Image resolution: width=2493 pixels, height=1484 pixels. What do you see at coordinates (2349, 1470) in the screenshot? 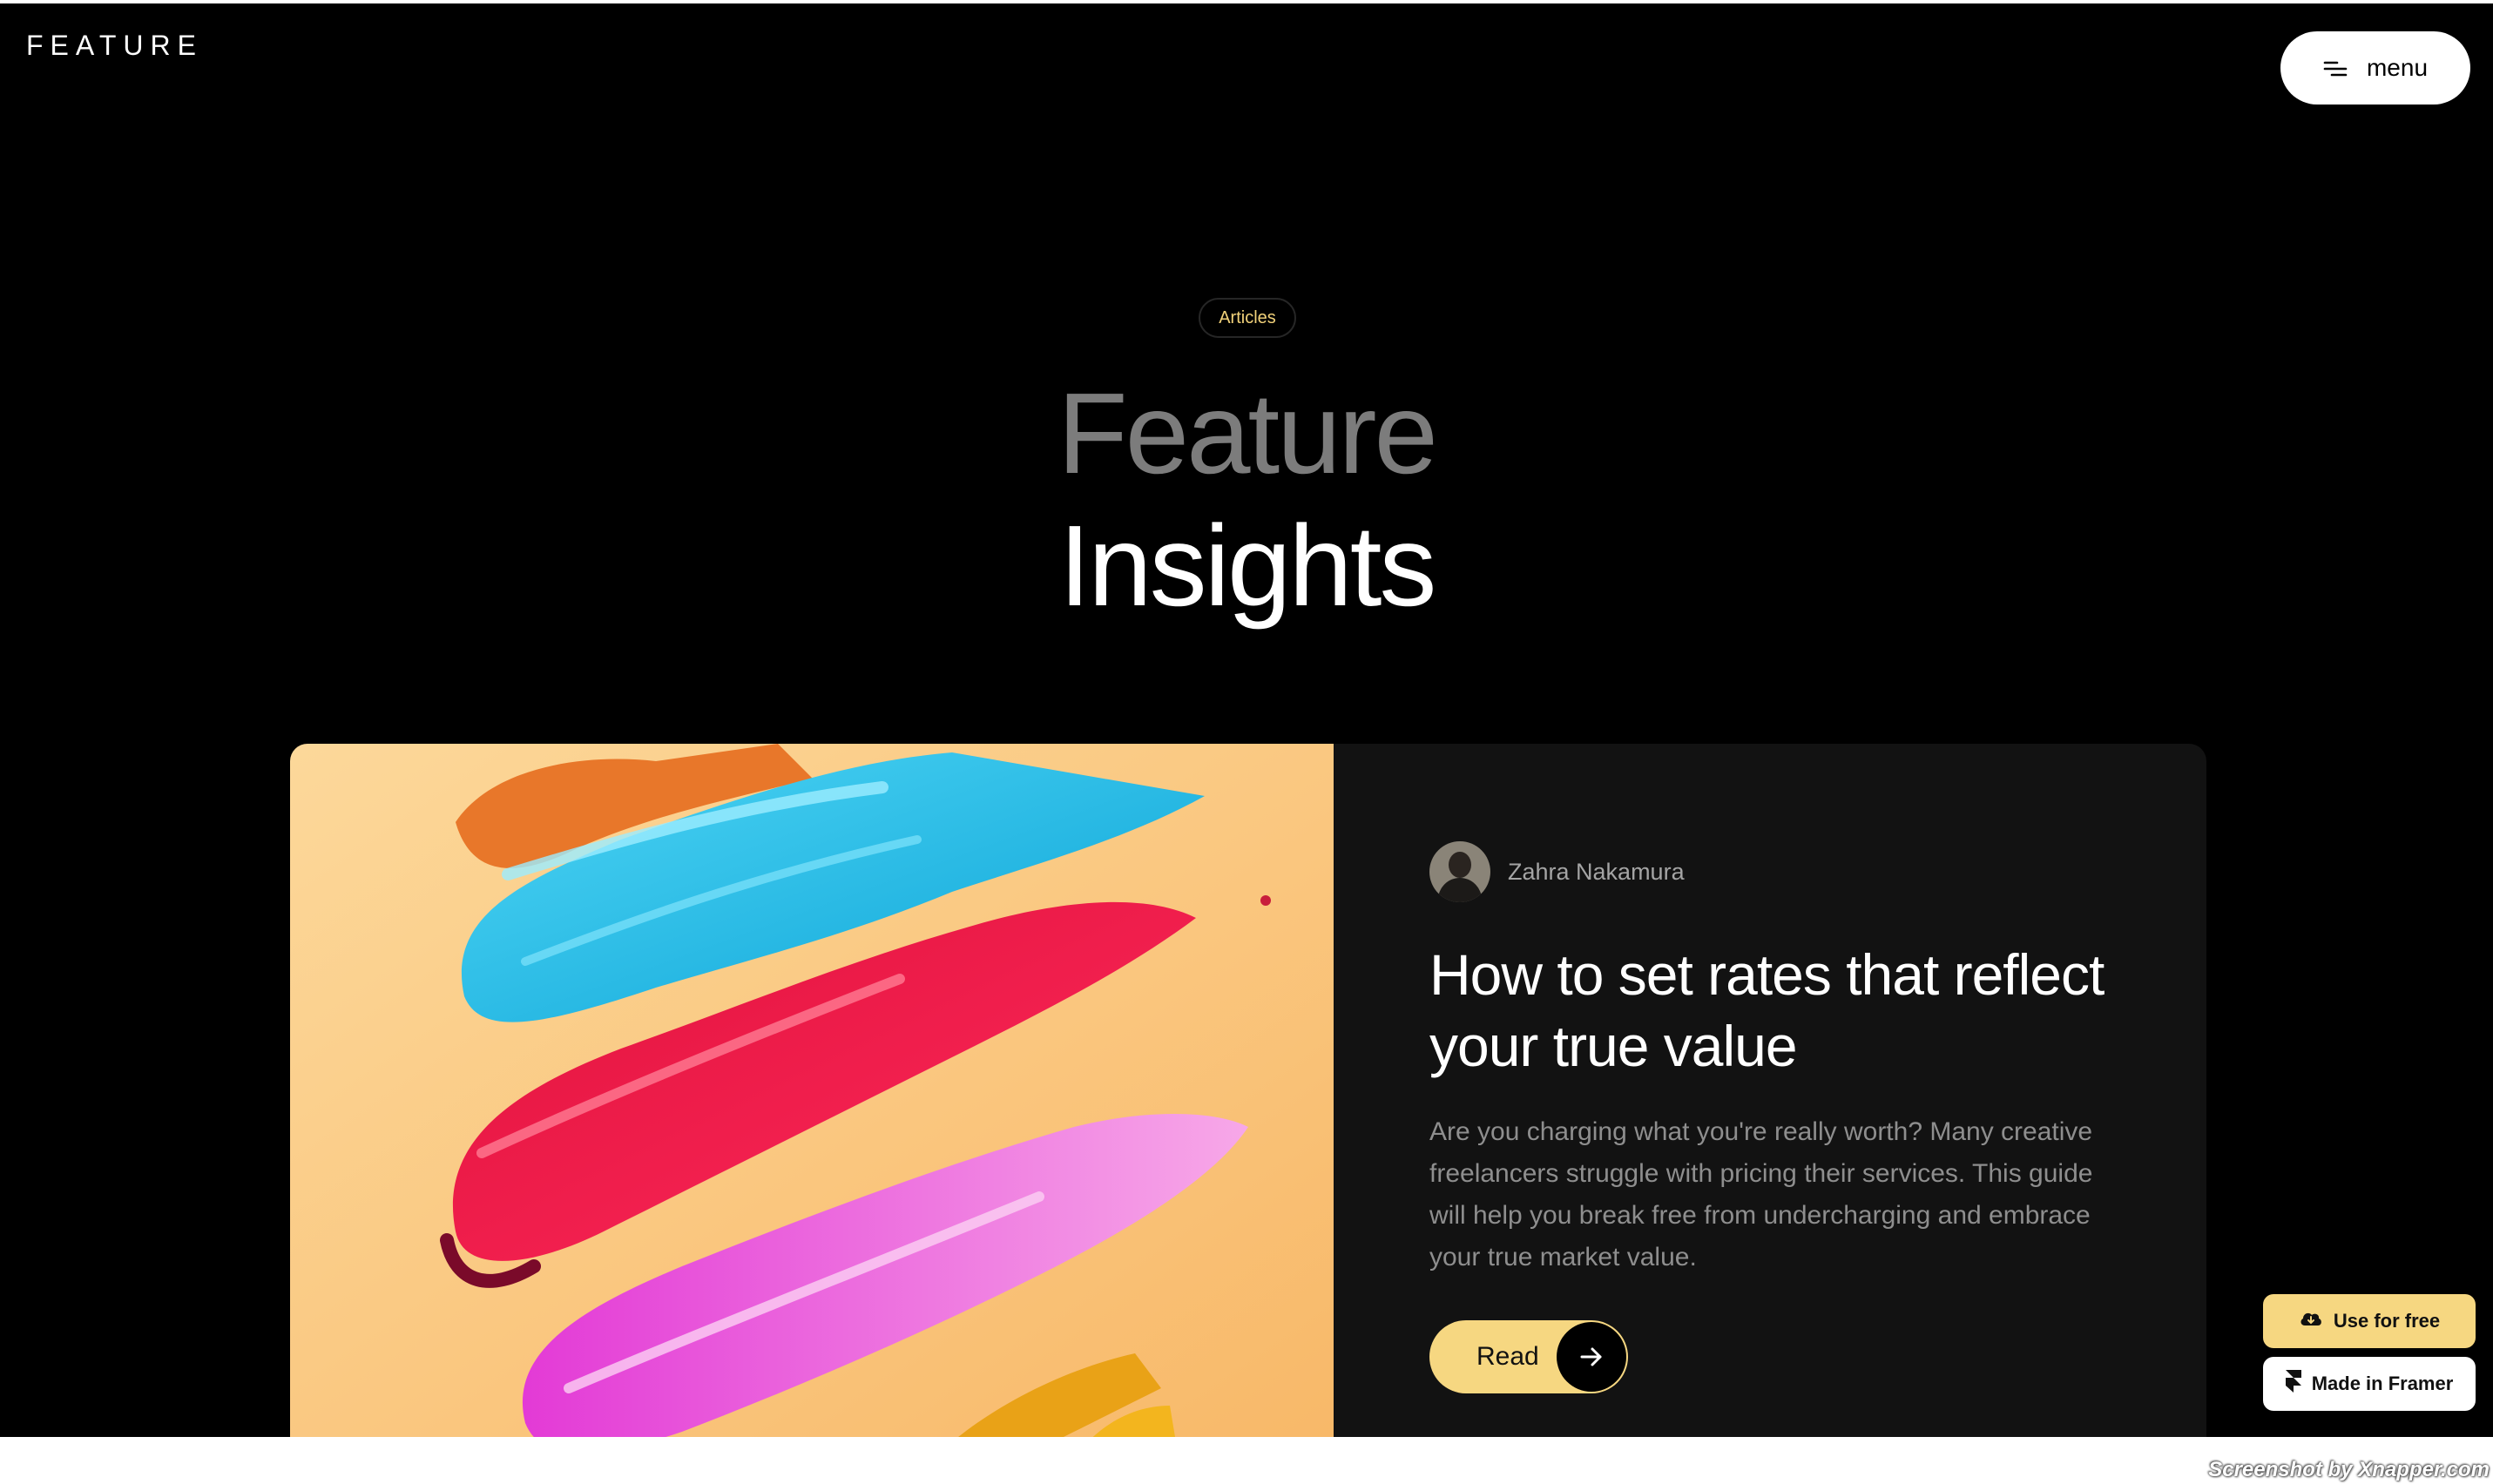
I see `watermark: Screenshot by Xnapper.com` at bounding box center [2349, 1470].